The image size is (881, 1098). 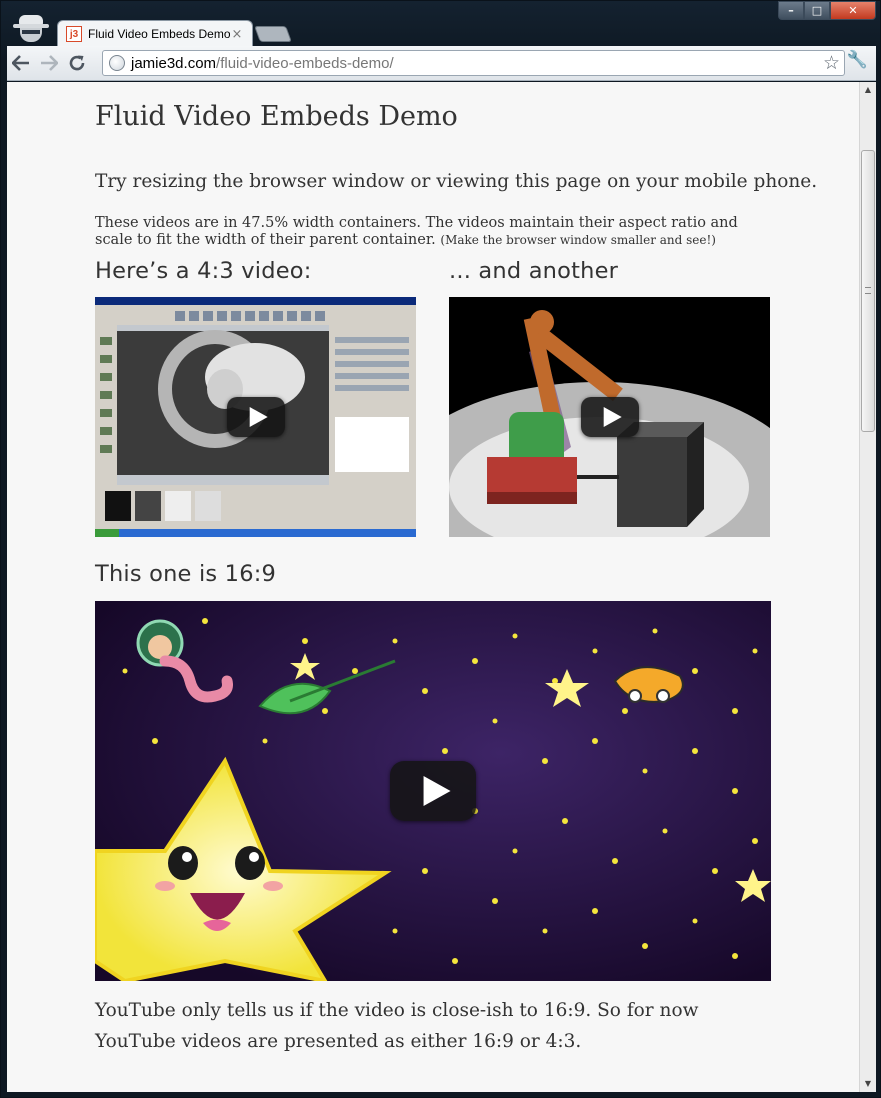 What do you see at coordinates (817, 10) in the screenshot?
I see `maximize-button: □` at bounding box center [817, 10].